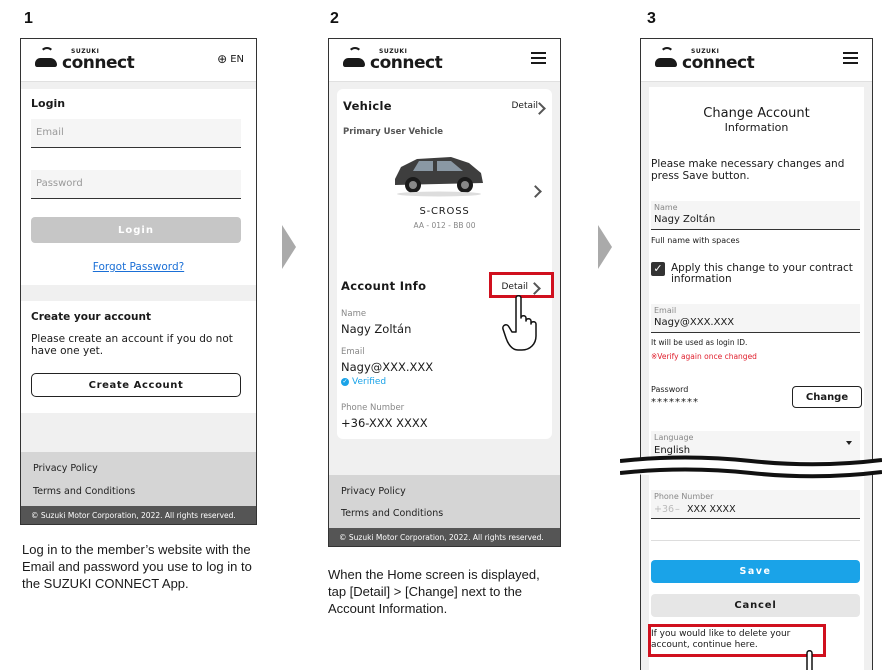 This screenshot has width=882, height=670. I want to click on account-info-title: Account Info, so click(384, 286).